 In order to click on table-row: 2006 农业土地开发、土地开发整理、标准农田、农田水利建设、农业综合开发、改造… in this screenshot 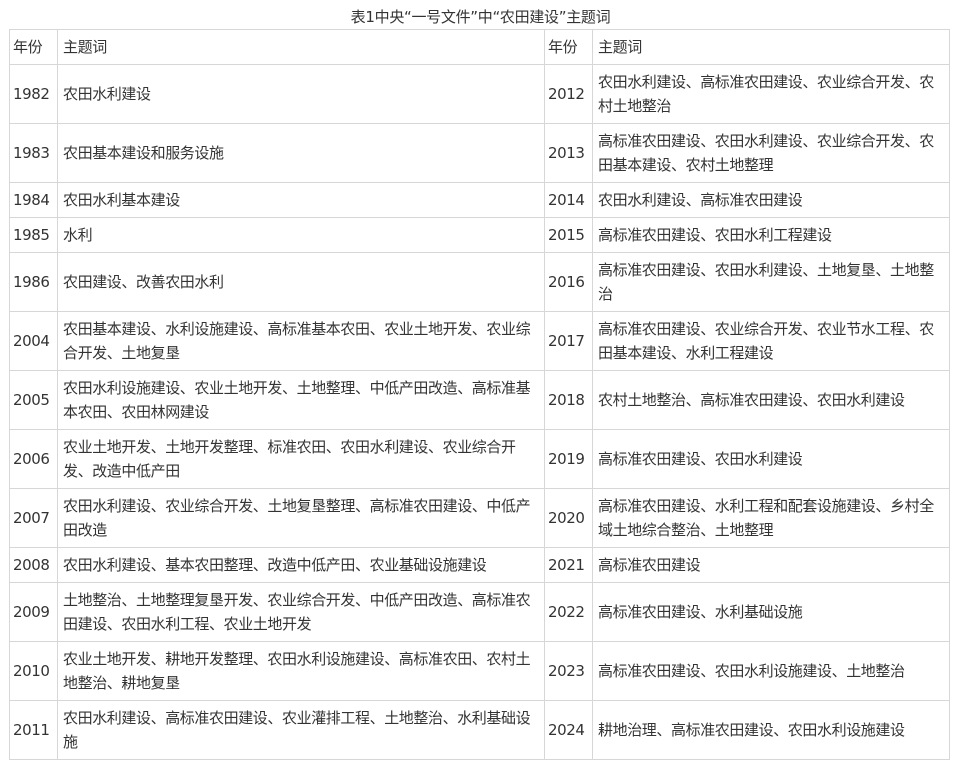, I will do `click(479, 459)`.